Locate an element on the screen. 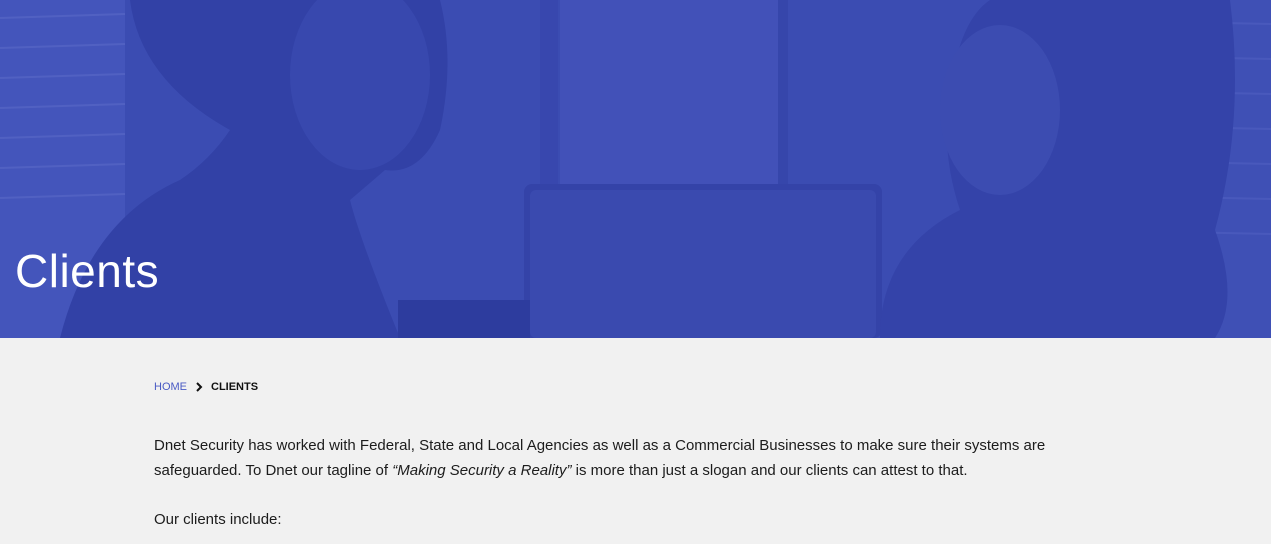 This screenshot has height=544, width=1271. tagline: “Making Security a Reality” is located at coordinates (482, 470).